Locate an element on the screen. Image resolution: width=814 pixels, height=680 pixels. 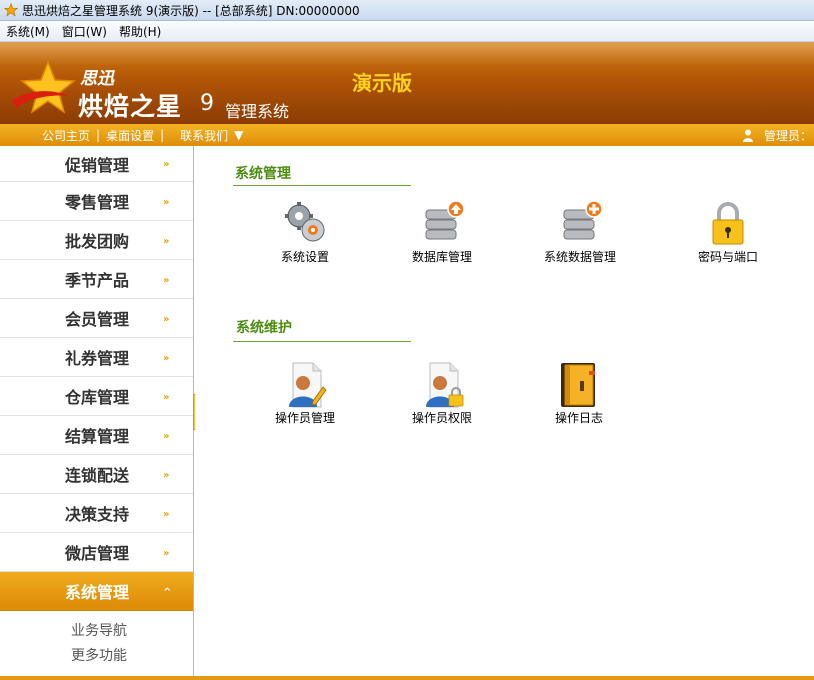
window-title: 思迅烘焙之星管理系统 9(演示版) -- [总部系统] DN:00000000 is located at coordinates (191, 10).